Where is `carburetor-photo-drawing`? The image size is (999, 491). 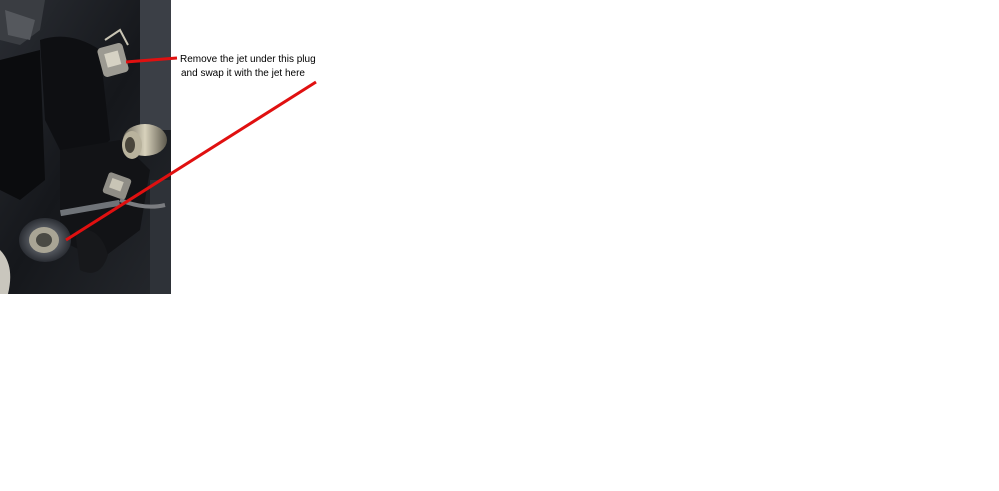
carburetor-photo-drawing is located at coordinates (85, 147).